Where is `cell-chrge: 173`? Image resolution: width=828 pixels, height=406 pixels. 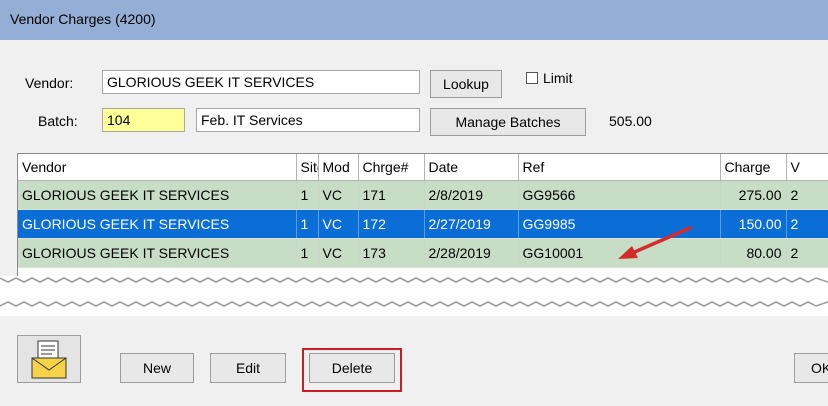 cell-chrge: 173 is located at coordinates (391, 253).